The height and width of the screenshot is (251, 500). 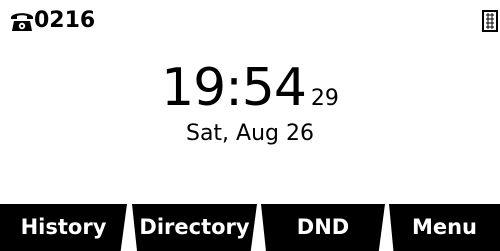 What do you see at coordinates (444, 227) in the screenshot?
I see `menu-softkey: Menu` at bounding box center [444, 227].